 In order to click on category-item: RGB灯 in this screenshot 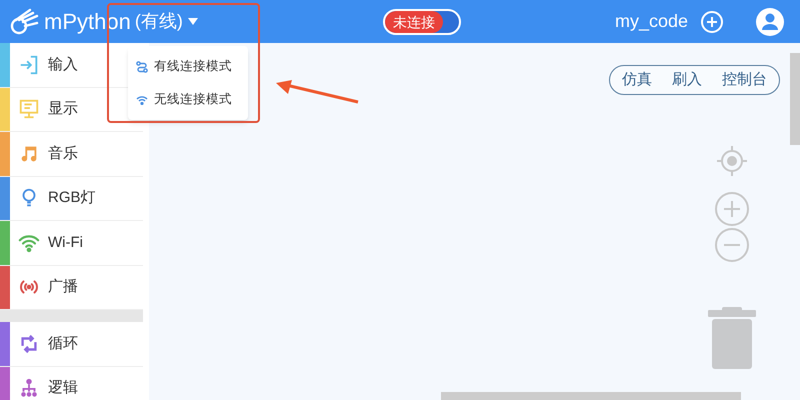, I will do `click(71, 198)`.